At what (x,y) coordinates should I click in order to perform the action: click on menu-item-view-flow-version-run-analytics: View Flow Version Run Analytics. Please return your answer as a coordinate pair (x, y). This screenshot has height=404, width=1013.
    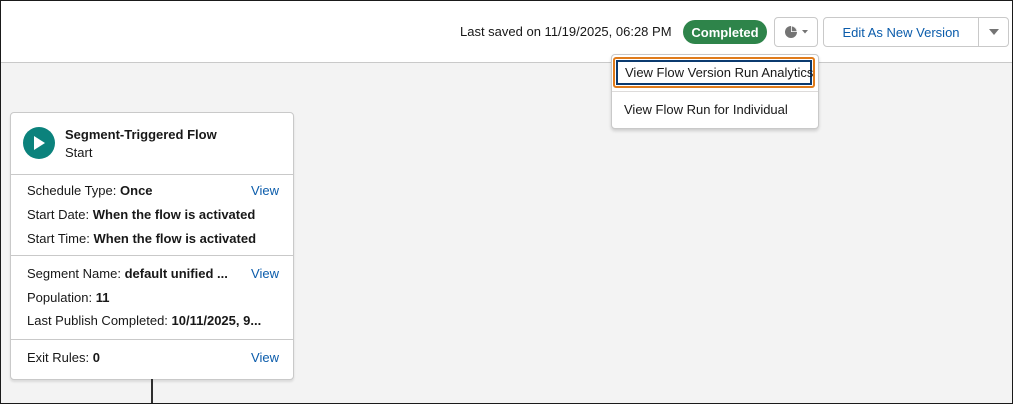
    Looking at the image, I should click on (715, 73).